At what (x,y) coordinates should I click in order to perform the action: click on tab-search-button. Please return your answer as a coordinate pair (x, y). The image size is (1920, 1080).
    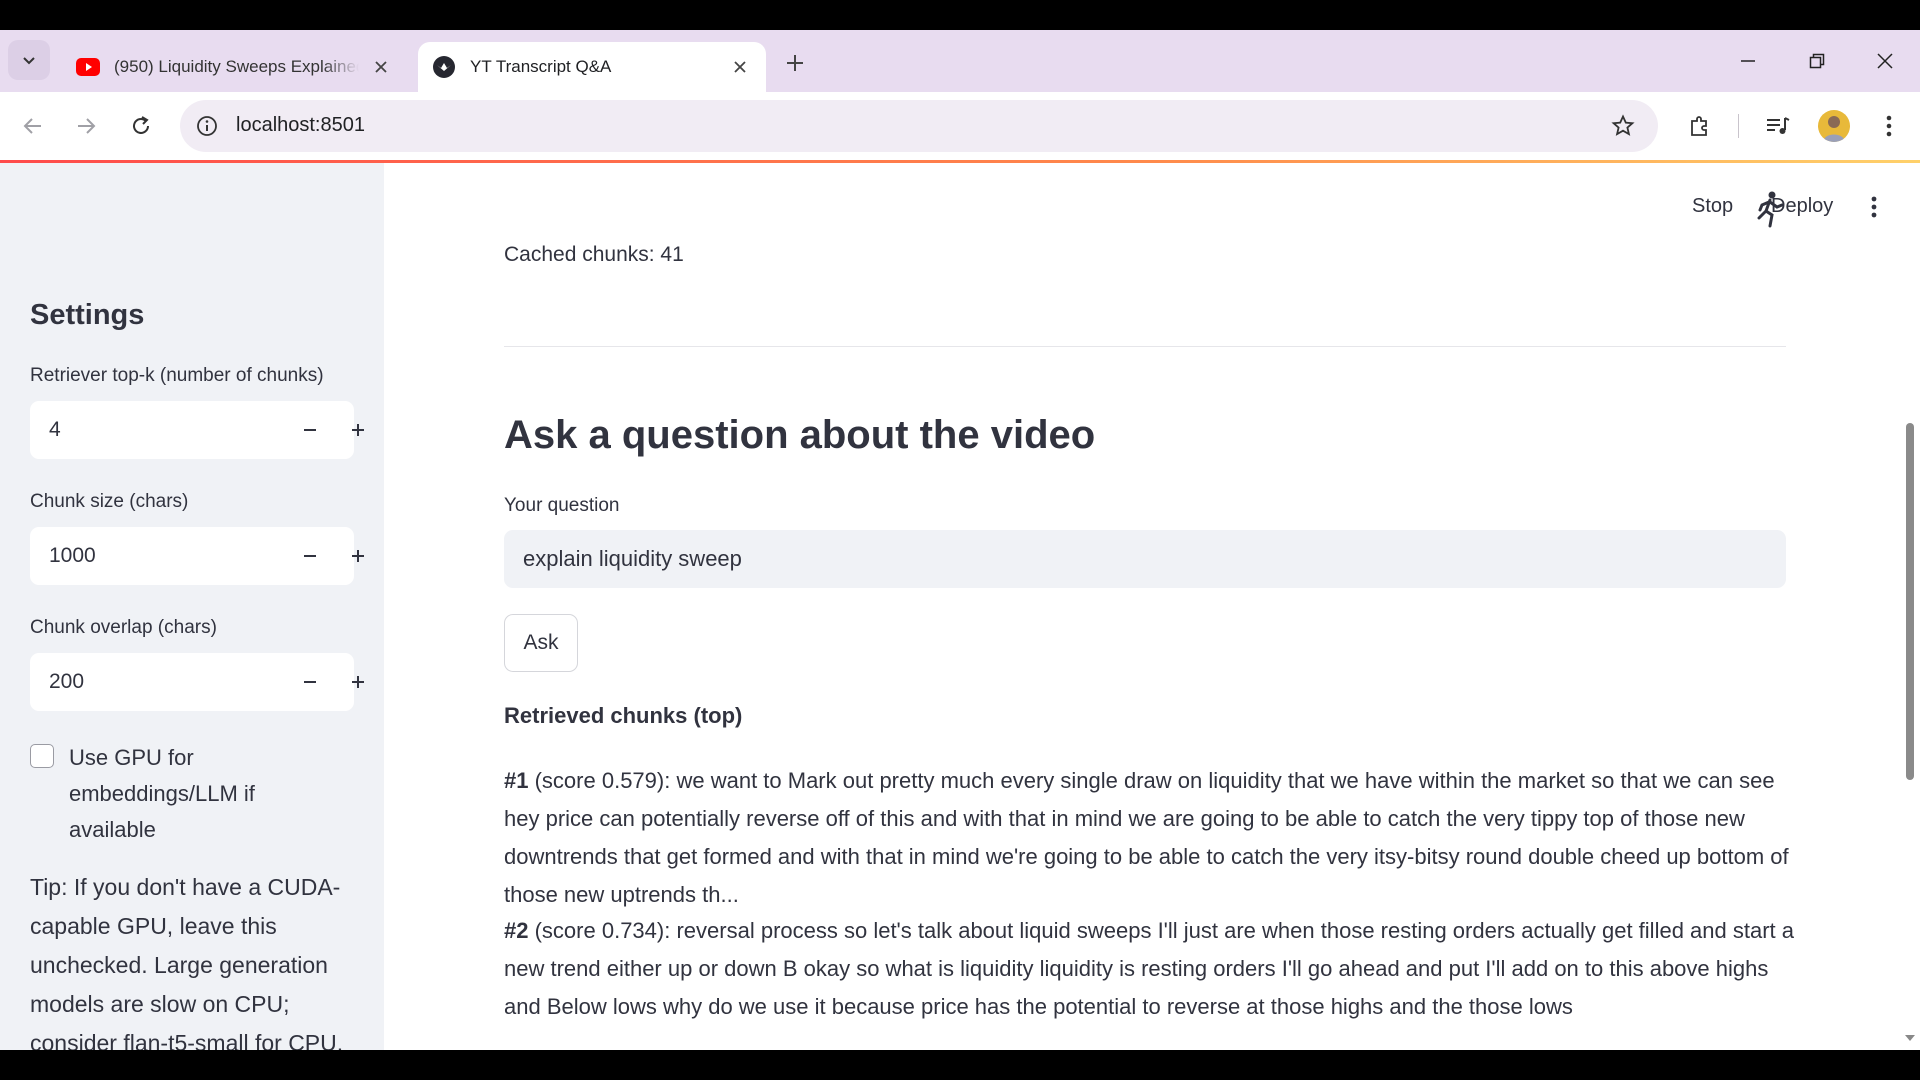
    Looking at the image, I should click on (29, 60).